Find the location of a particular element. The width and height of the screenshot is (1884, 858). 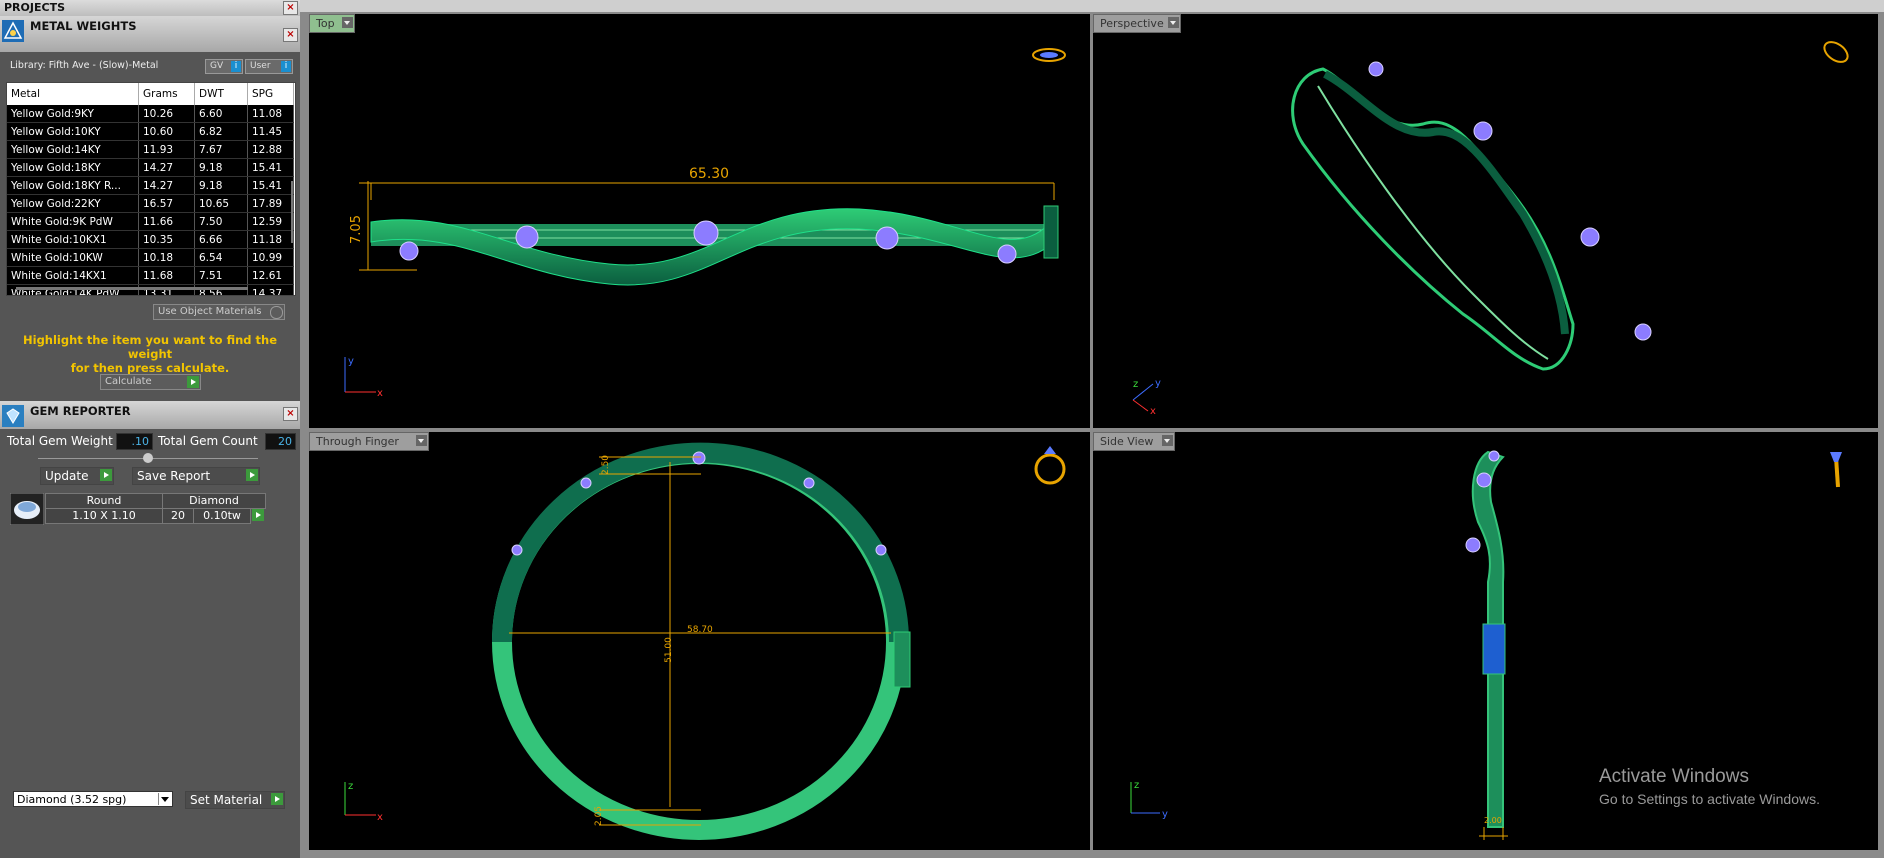

dim-side: 2.00 is located at coordinates (1493, 820).